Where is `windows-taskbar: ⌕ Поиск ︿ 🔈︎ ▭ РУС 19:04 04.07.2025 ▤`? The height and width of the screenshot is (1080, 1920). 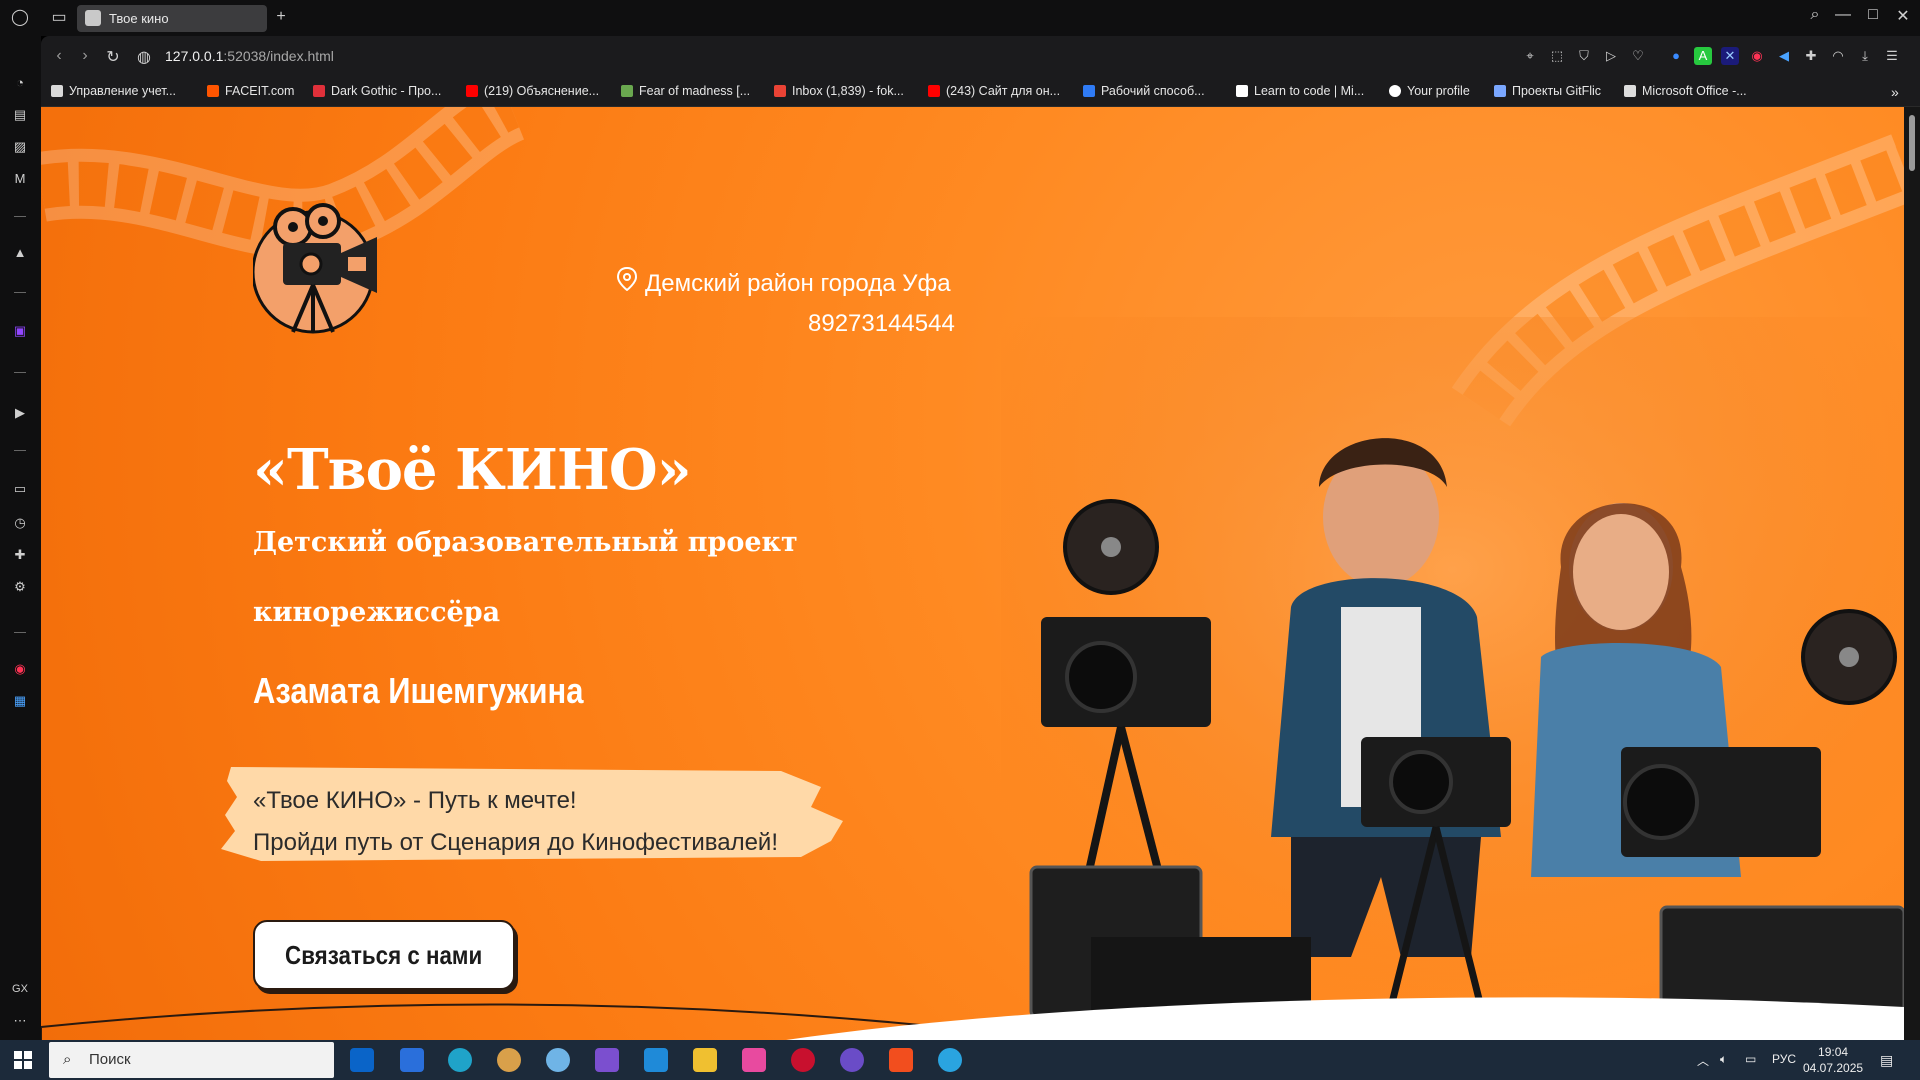 windows-taskbar: ⌕ Поиск ︿ 🔈︎ ▭ РУС 19:04 04.07.2025 ▤ is located at coordinates (960, 1060).